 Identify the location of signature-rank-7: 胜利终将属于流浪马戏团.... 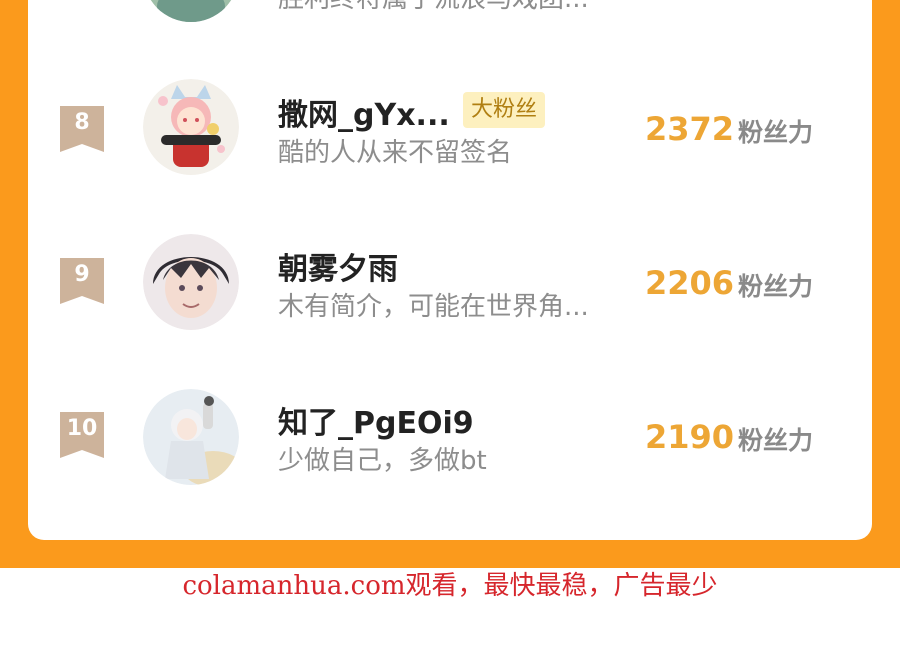
(433, 7).